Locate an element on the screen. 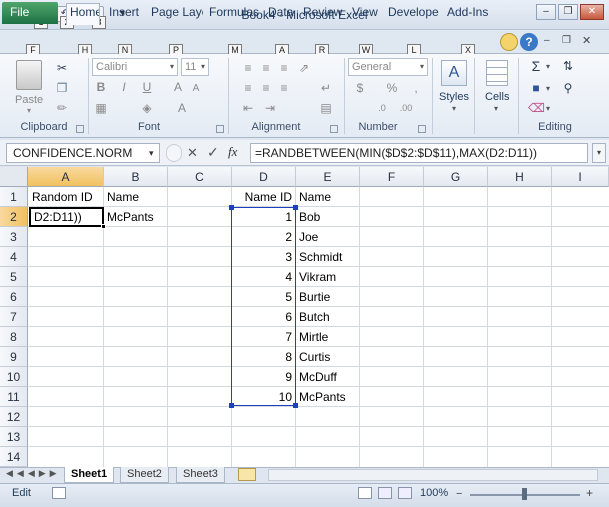  cell-e7: Butch is located at coordinates (327, 317).